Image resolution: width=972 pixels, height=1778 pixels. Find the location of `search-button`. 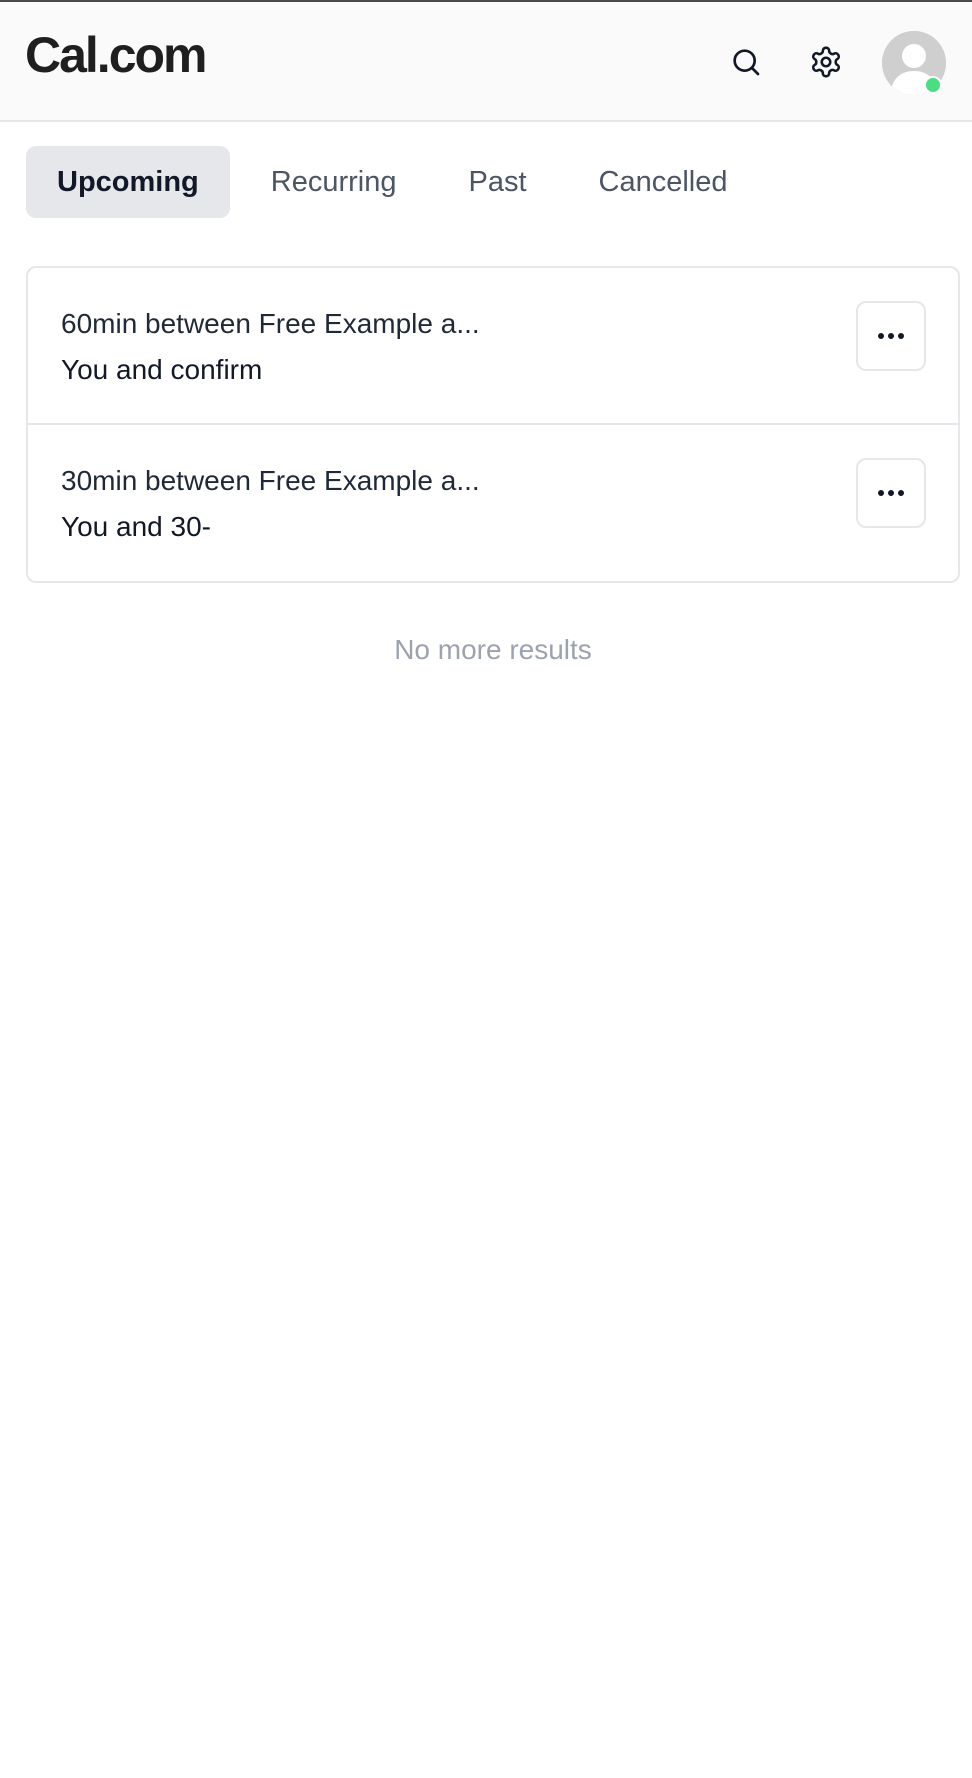

search-button is located at coordinates (746, 62).